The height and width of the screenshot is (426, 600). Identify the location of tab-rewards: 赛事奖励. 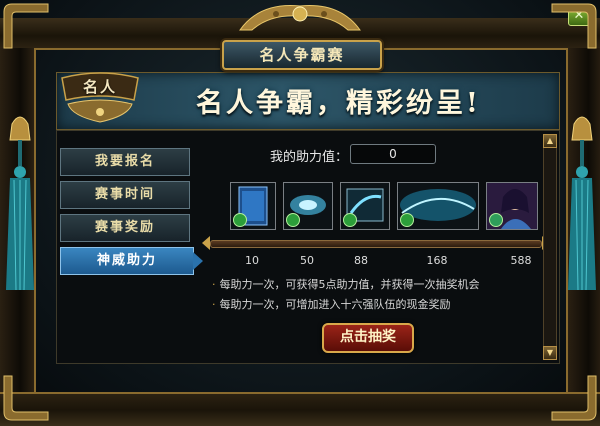
(125, 228).